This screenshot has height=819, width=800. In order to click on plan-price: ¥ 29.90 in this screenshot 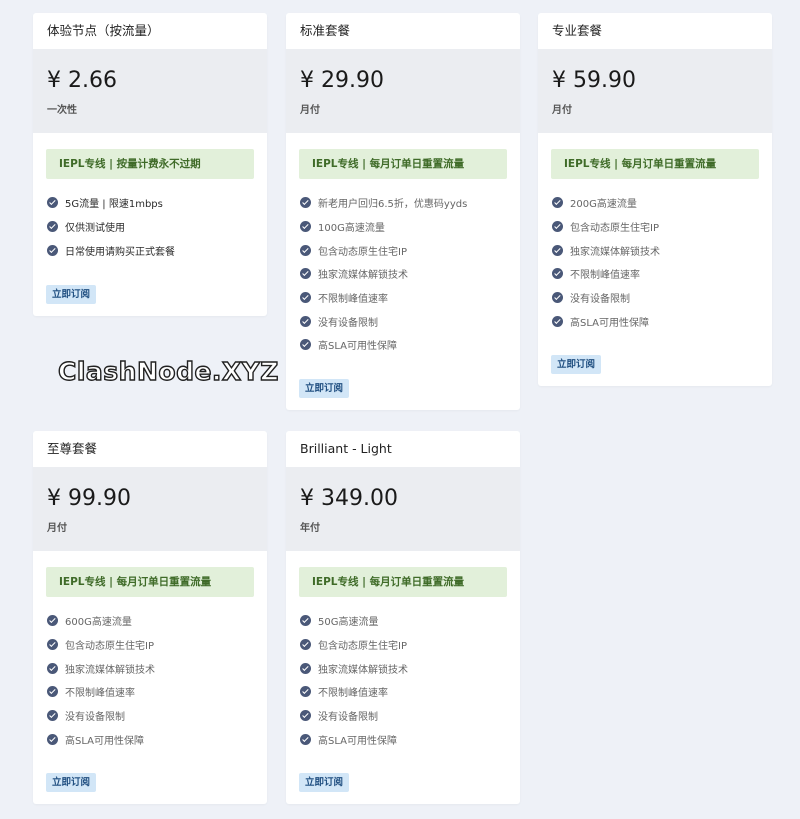, I will do `click(342, 80)`.